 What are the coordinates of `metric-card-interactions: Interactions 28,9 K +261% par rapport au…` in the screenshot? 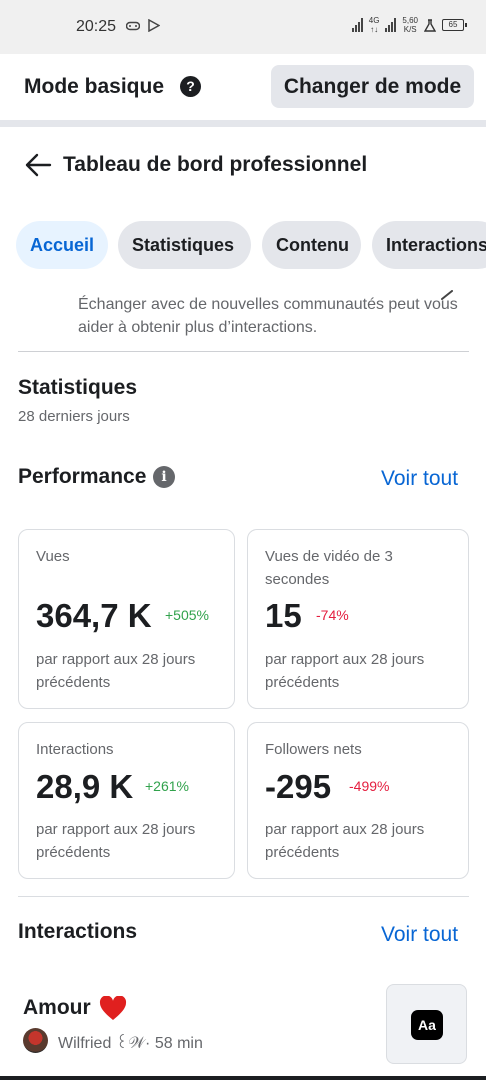 It's located at (126, 800).